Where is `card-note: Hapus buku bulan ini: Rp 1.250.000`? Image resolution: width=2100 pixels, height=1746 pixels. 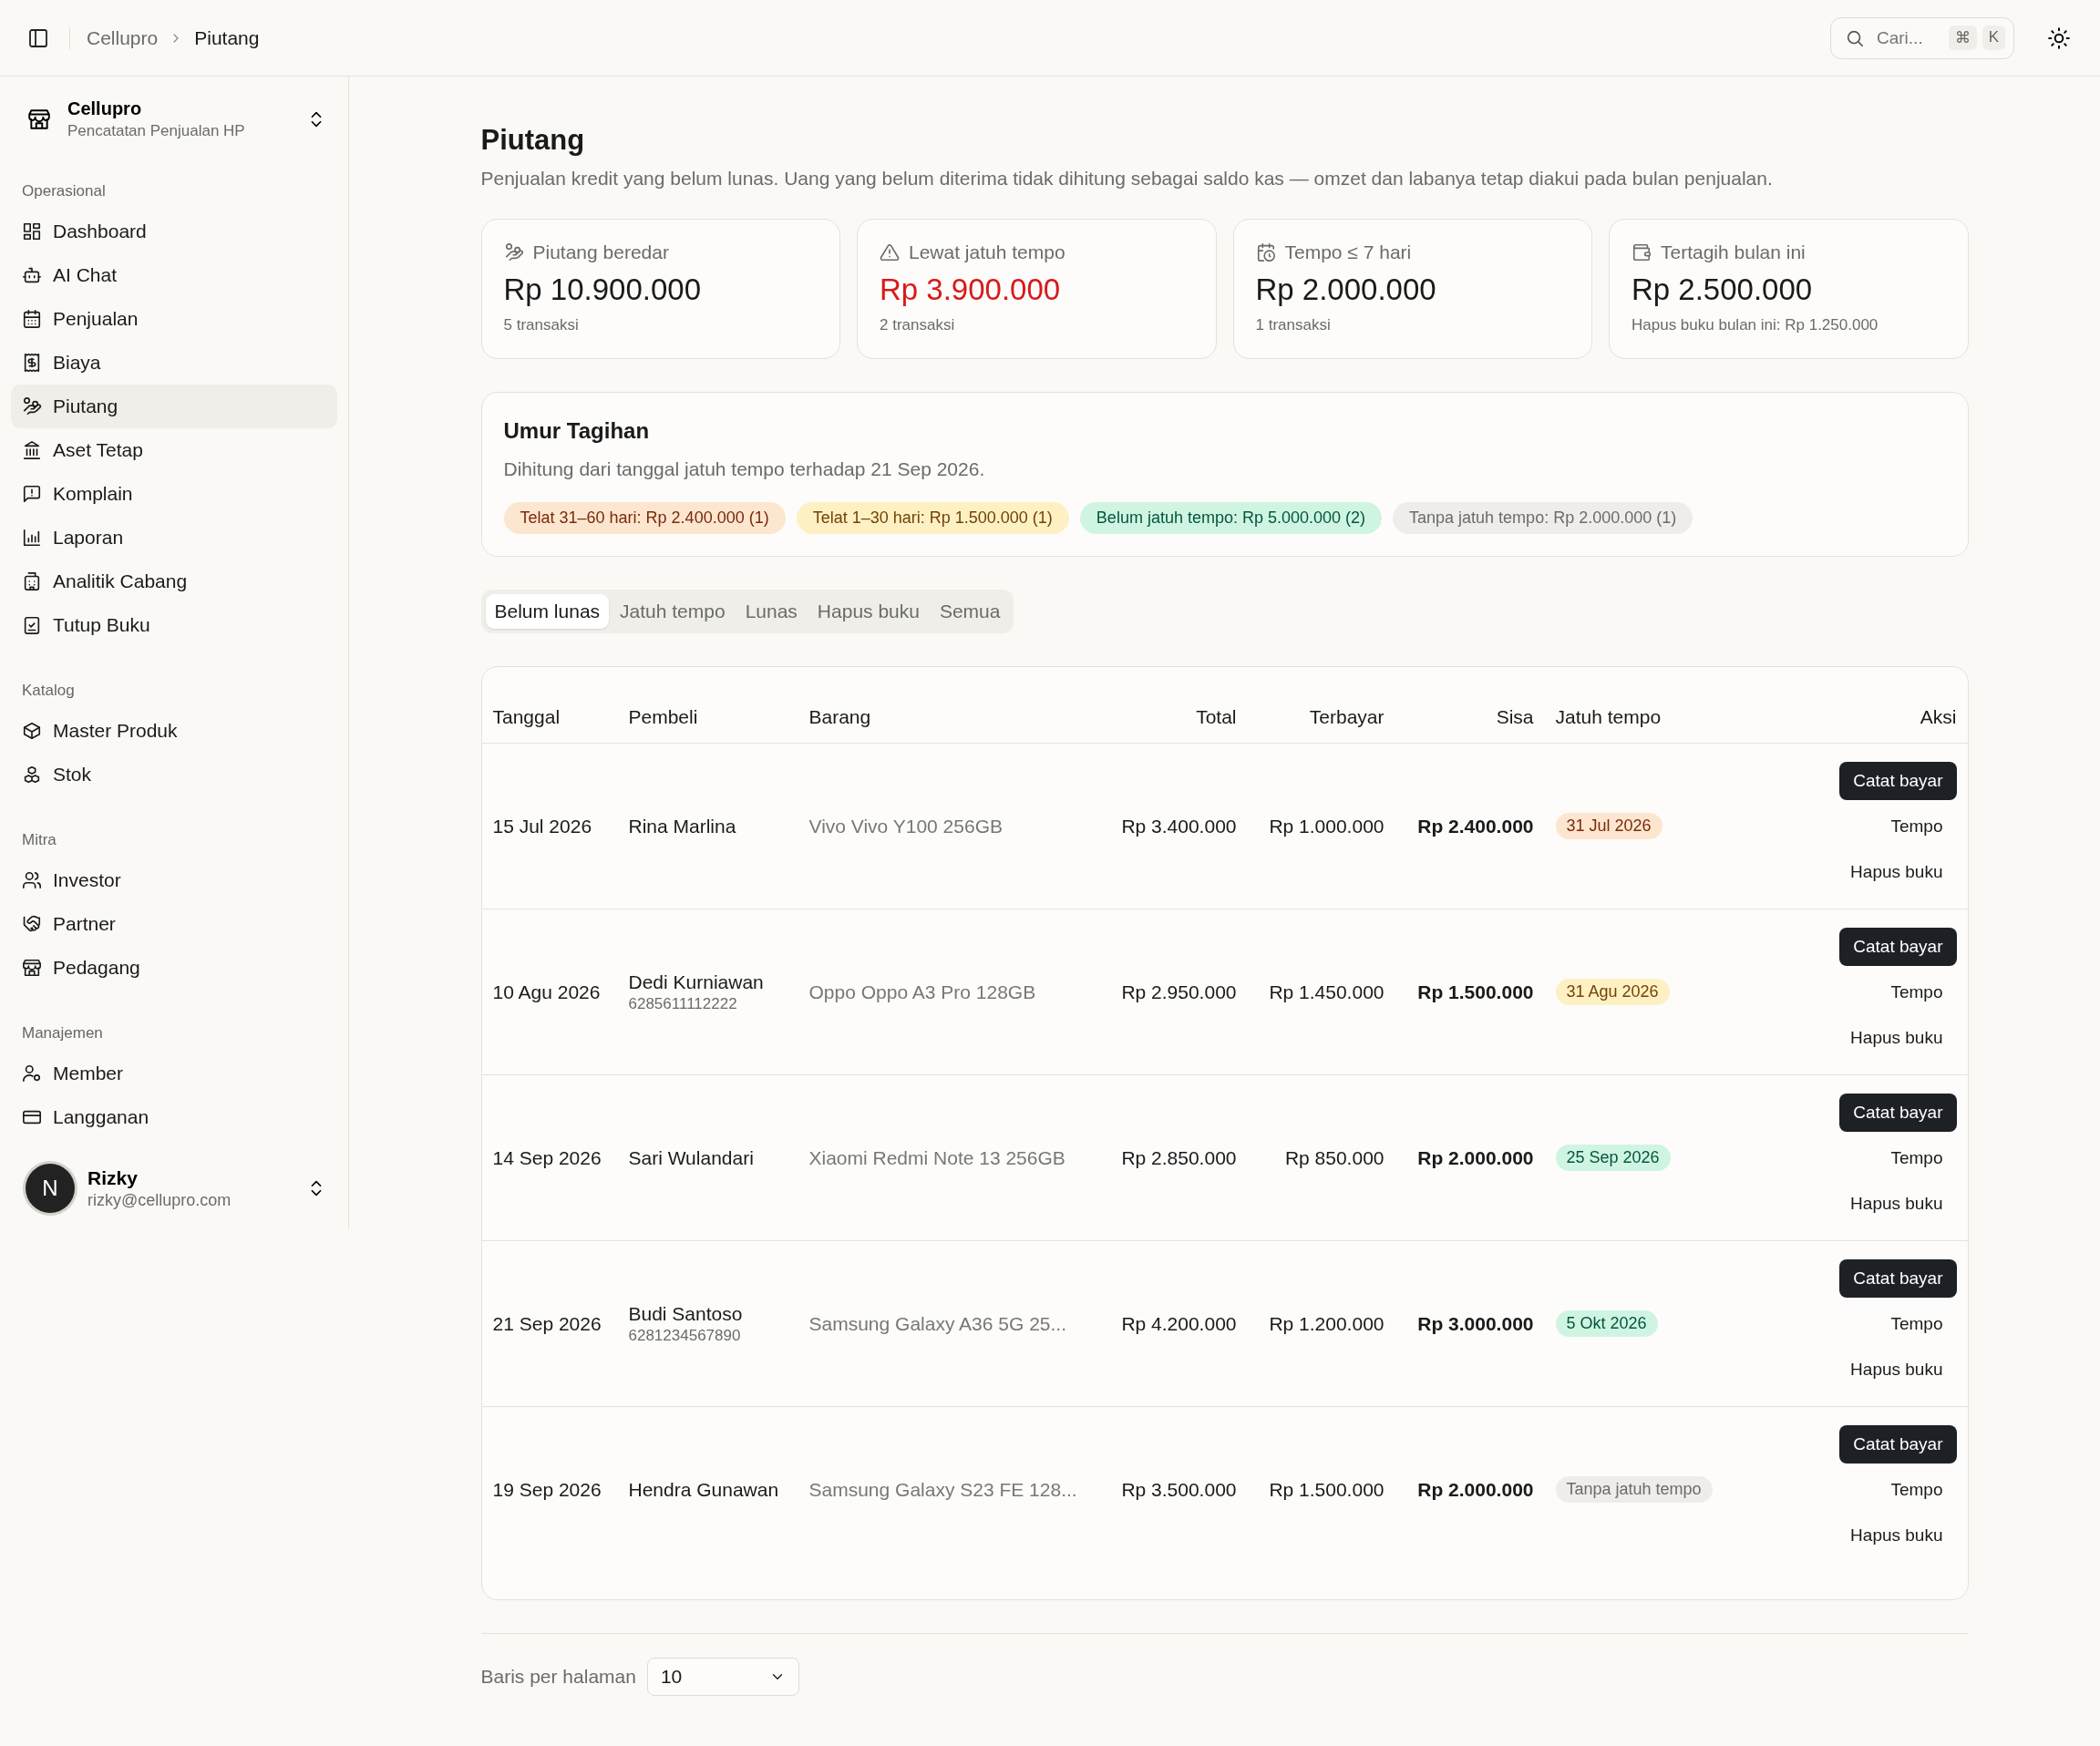
card-note: Hapus buku bulan ini: Rp 1.250.000 is located at coordinates (1755, 325).